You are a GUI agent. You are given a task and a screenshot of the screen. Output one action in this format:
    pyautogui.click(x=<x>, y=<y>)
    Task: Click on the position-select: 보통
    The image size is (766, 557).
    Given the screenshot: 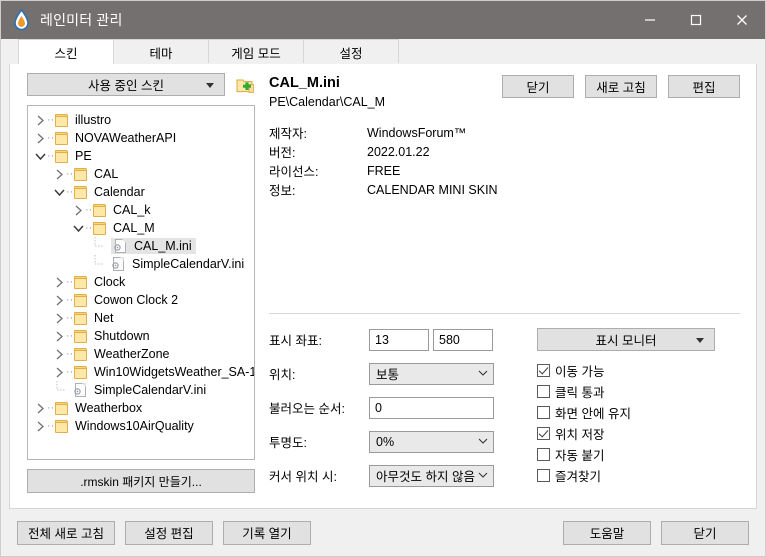 What is the action you would take?
    pyautogui.click(x=431, y=373)
    